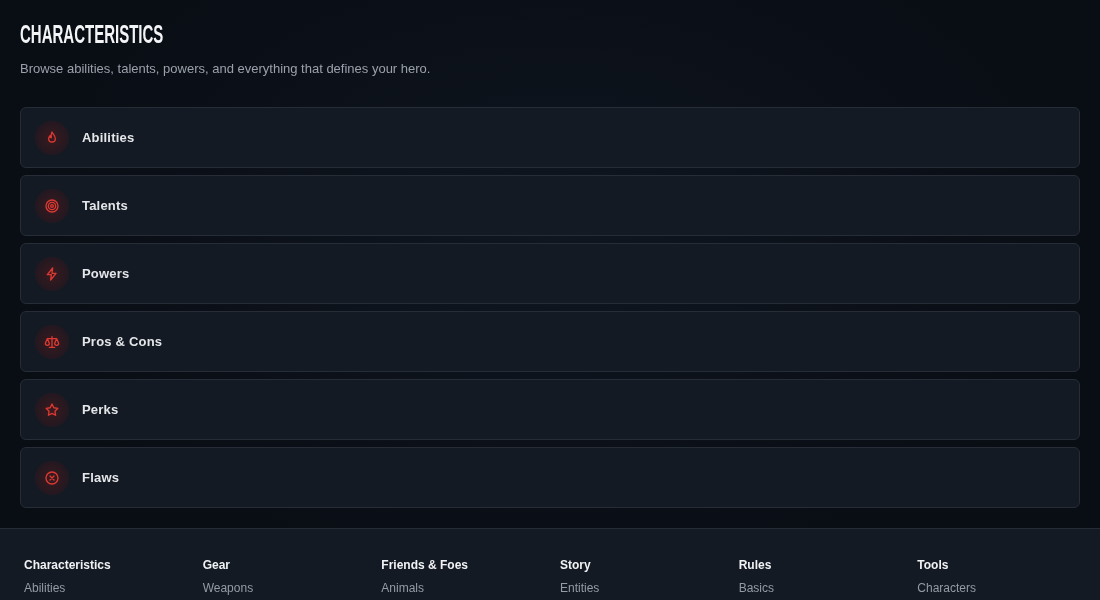  Describe the element at coordinates (550, 137) in the screenshot. I see `category-card: Abilities` at that location.